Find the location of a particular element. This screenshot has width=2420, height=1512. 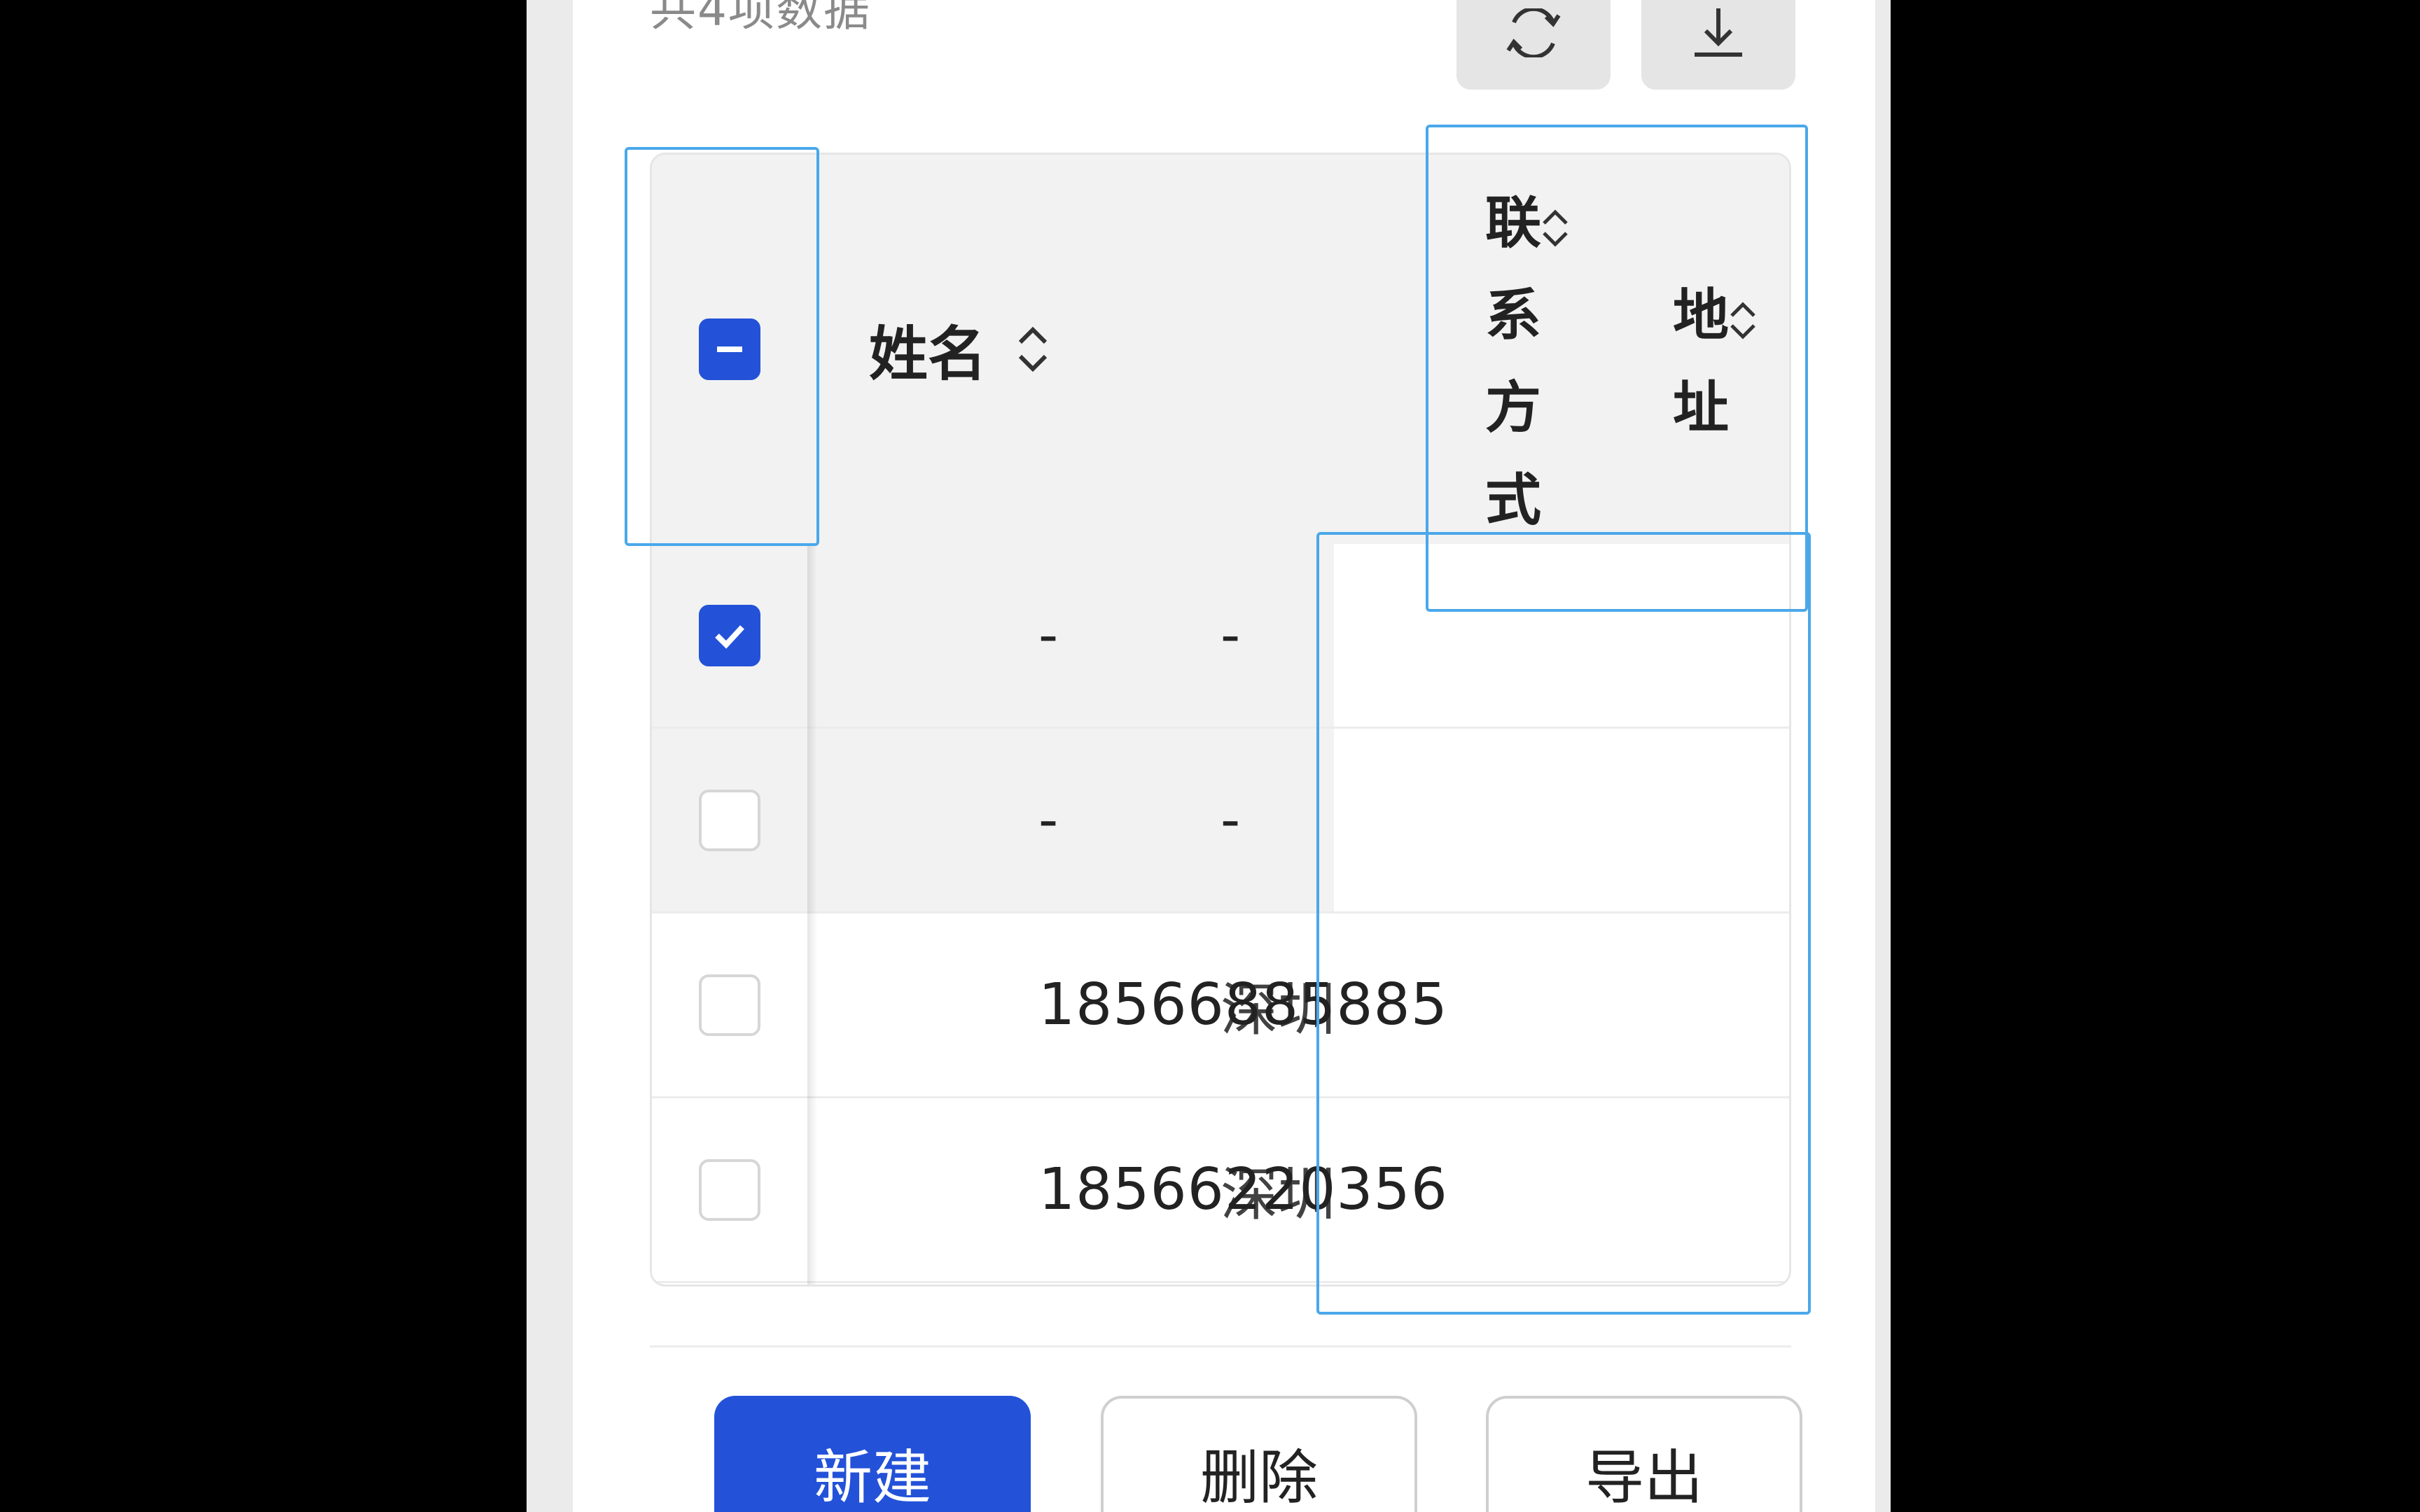

download-button is located at coordinates (1718, 45).